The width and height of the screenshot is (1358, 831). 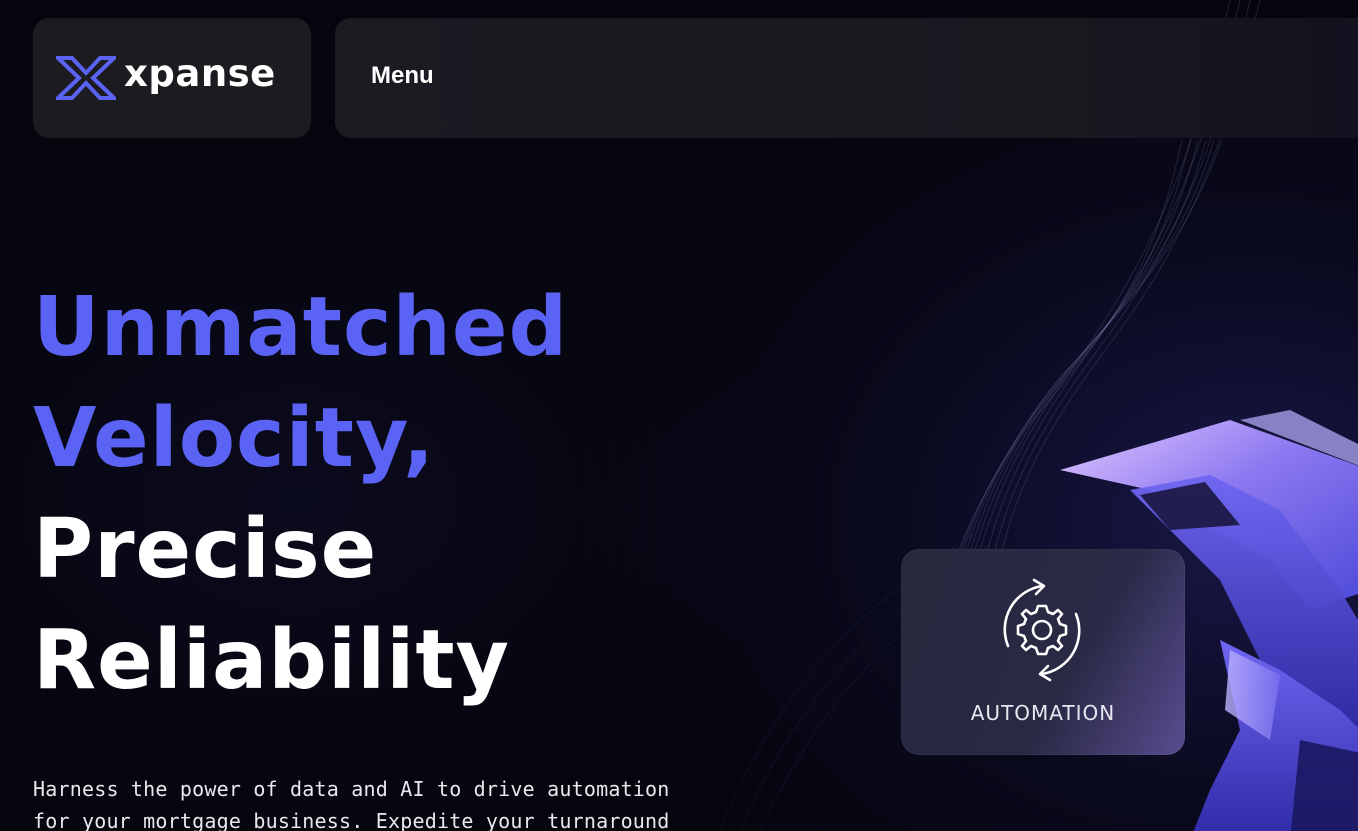 I want to click on hero-title-line-1: Unmatched, so click(x=301, y=327).